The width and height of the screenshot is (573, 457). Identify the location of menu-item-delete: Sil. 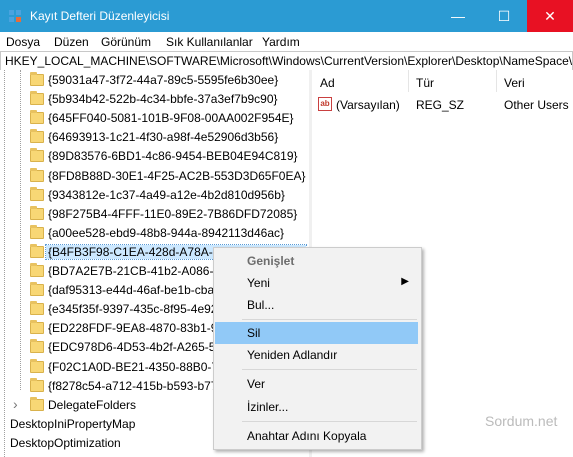
(316, 333).